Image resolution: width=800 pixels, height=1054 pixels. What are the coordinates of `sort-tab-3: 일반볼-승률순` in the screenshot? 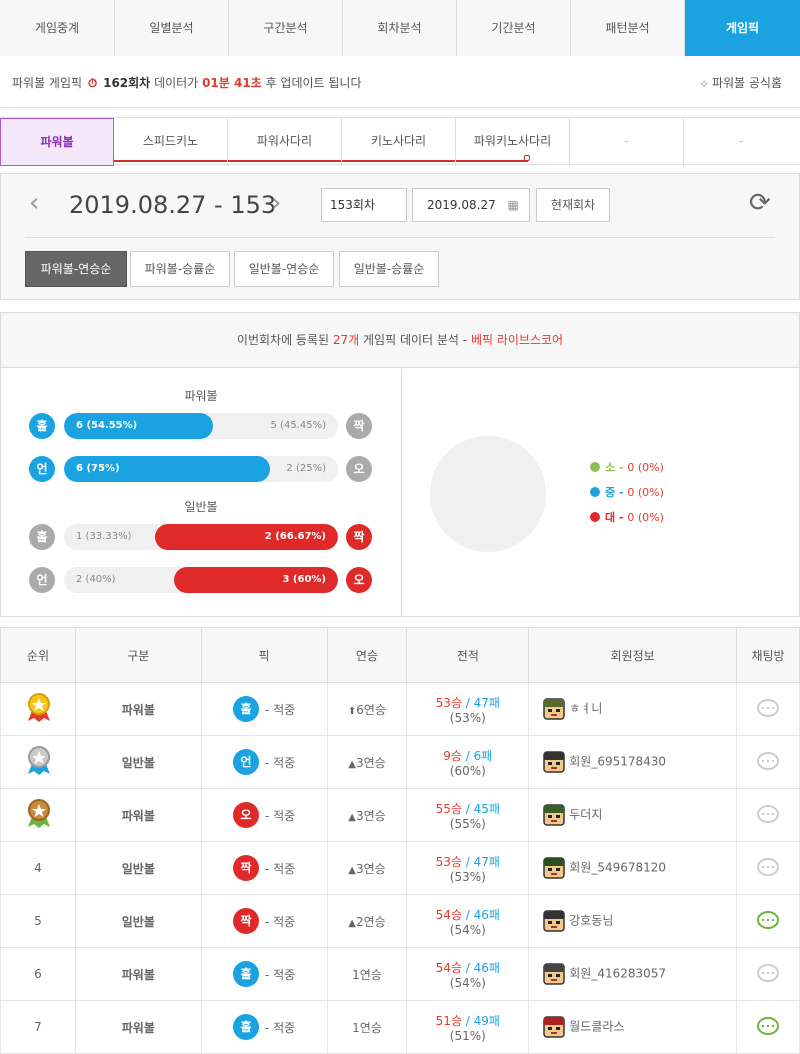 It's located at (389, 269).